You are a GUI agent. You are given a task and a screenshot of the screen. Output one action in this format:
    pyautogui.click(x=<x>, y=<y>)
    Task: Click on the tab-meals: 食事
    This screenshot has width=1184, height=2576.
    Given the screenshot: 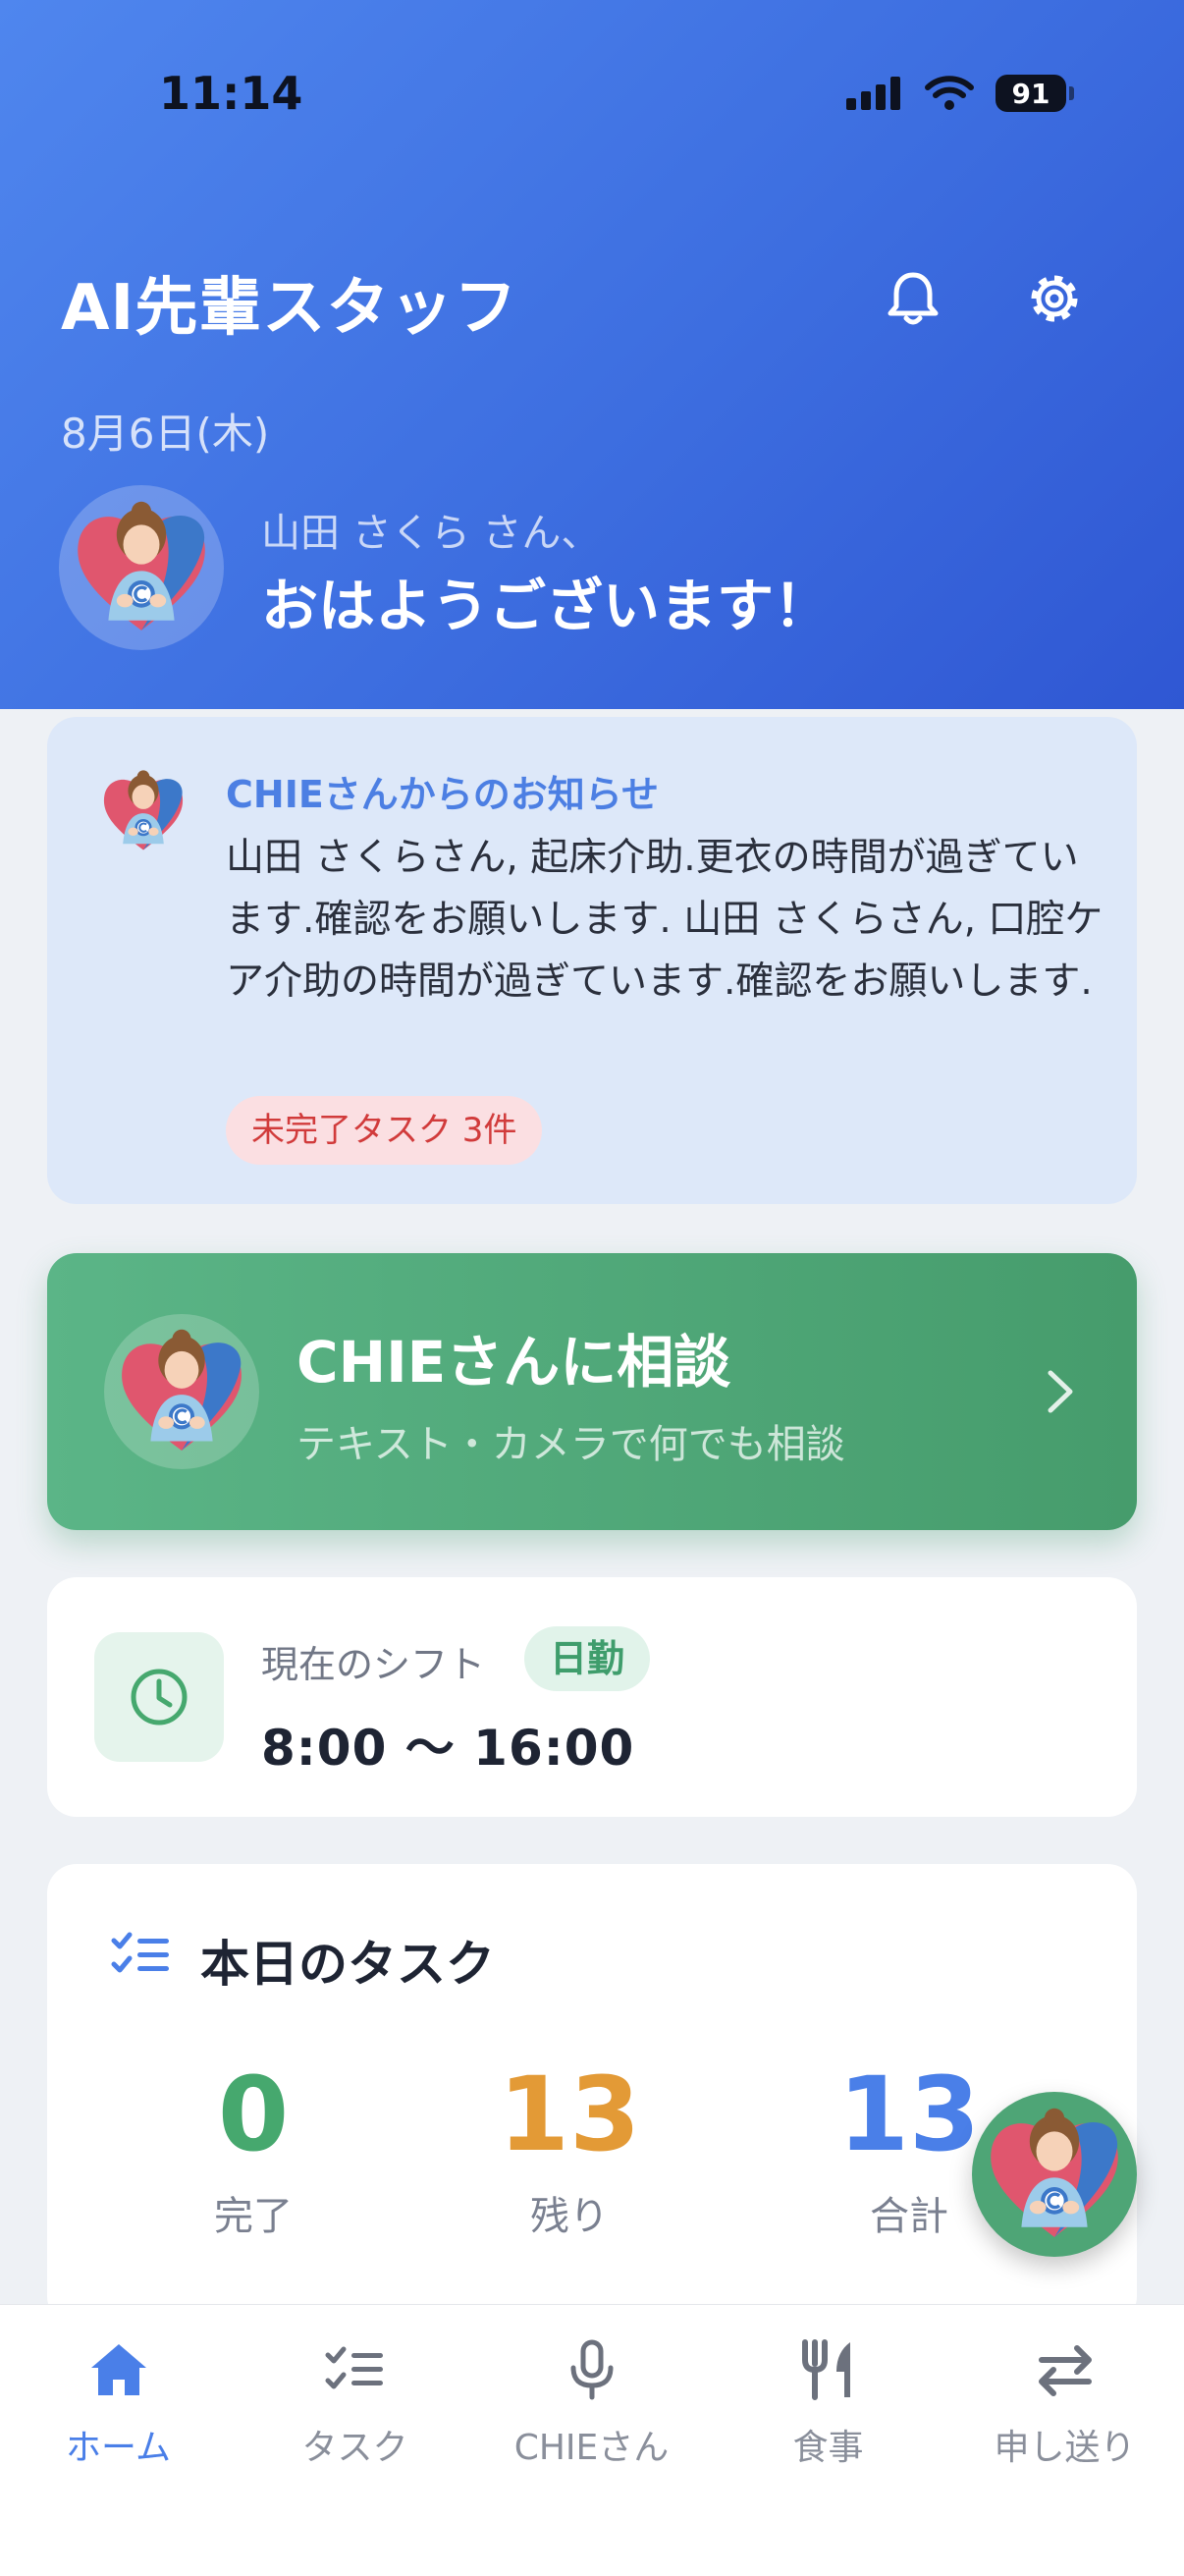 What is the action you would take?
    pyautogui.click(x=828, y=2401)
    